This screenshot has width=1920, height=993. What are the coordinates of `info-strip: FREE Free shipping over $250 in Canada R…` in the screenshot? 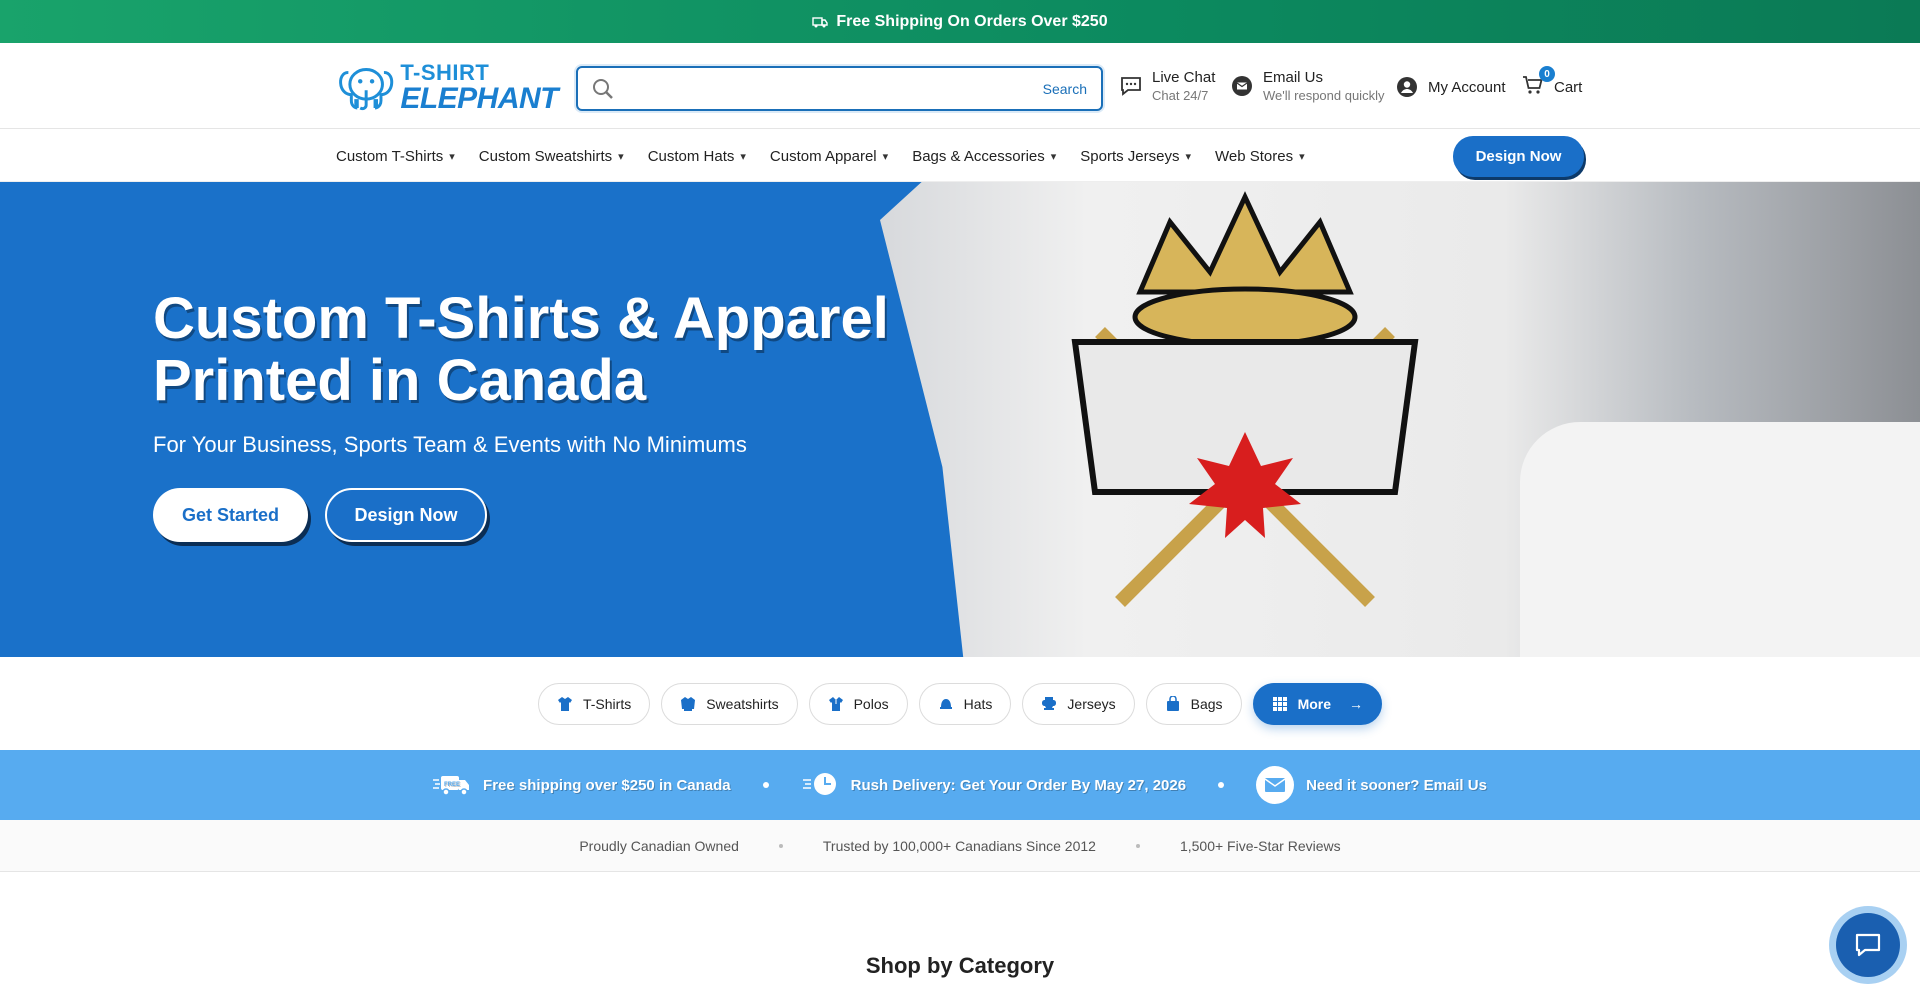 It's located at (960, 785).